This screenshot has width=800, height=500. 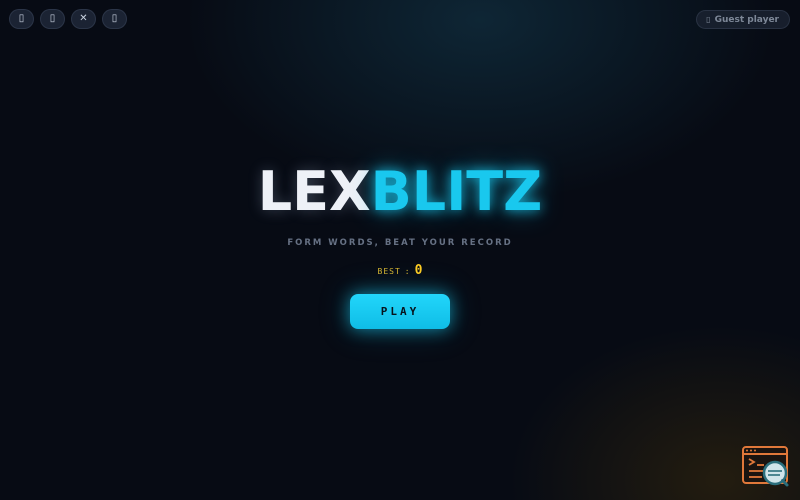 I want to click on settings-button: ▯, so click(x=21, y=19).